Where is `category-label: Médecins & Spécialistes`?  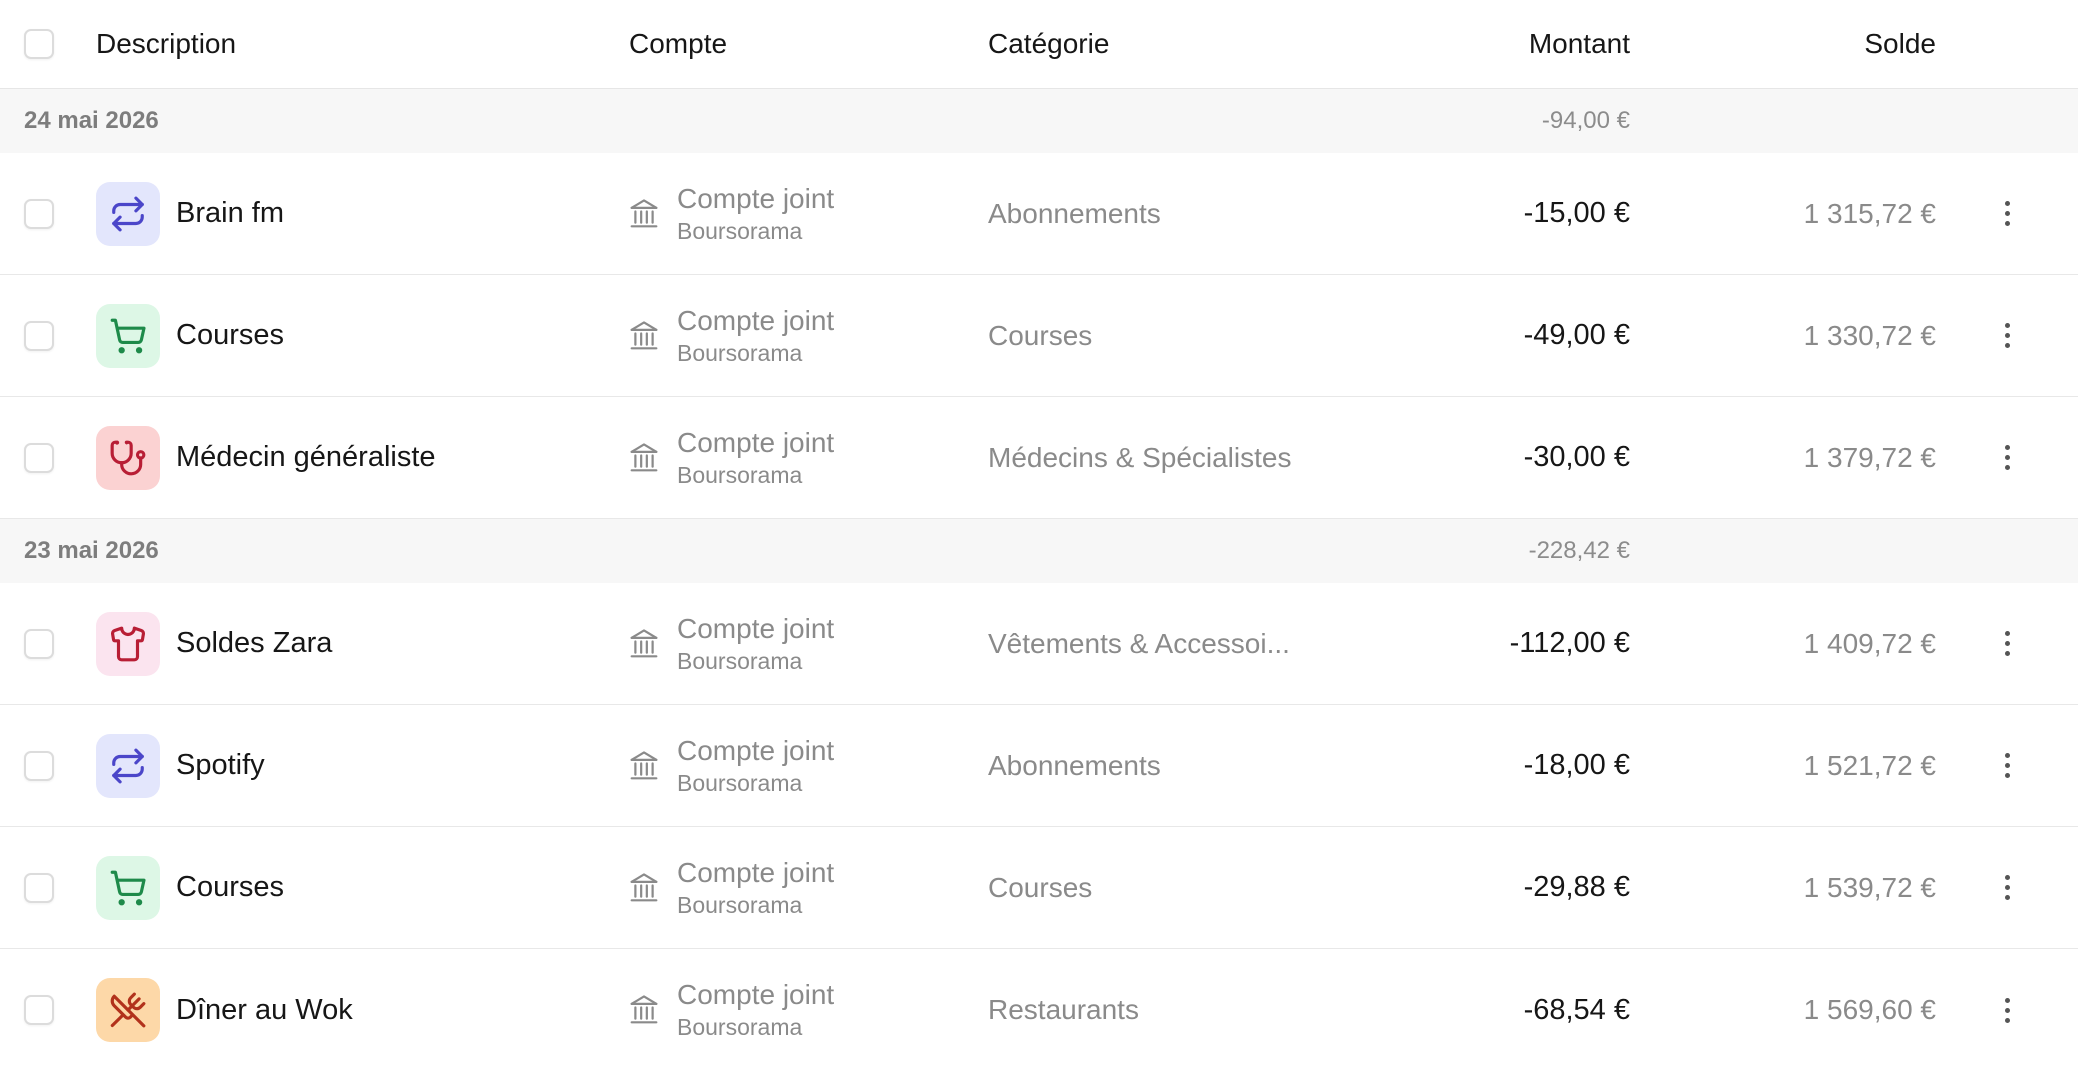 category-label: Médecins & Spécialistes is located at coordinates (1140, 457).